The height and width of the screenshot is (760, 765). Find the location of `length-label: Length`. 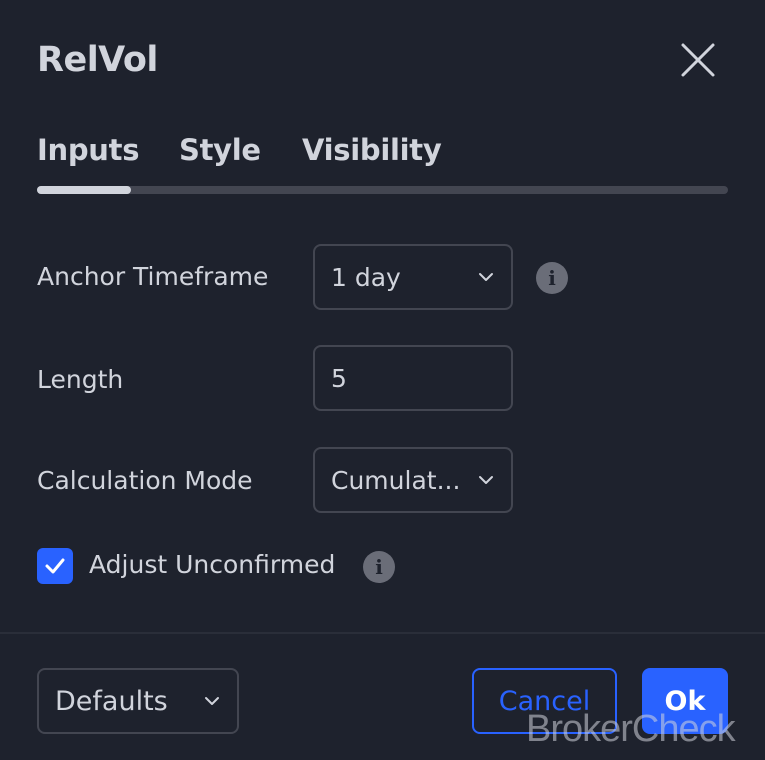

length-label: Length is located at coordinates (80, 379).